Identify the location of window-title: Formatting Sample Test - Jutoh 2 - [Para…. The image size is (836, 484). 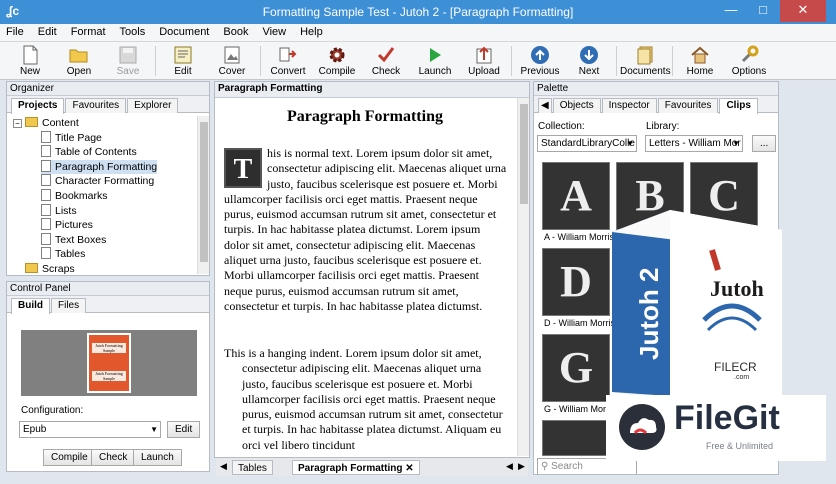
(418, 12).